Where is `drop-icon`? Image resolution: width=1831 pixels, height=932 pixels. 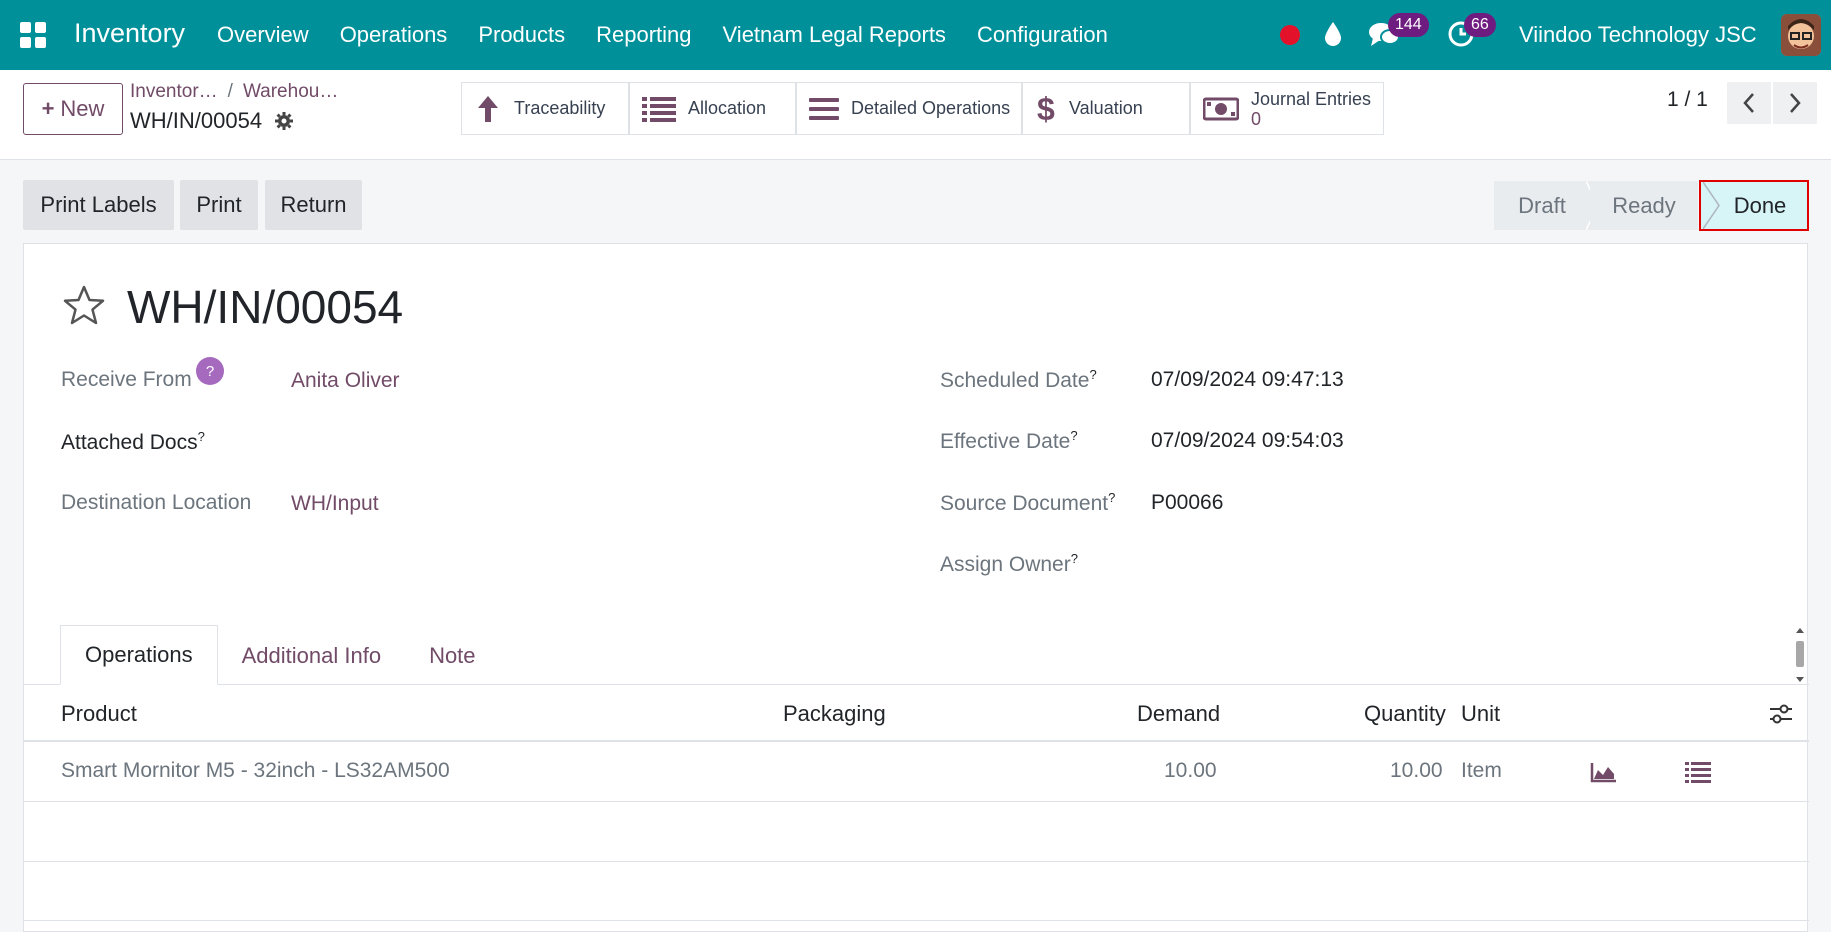
drop-icon is located at coordinates (1333, 39).